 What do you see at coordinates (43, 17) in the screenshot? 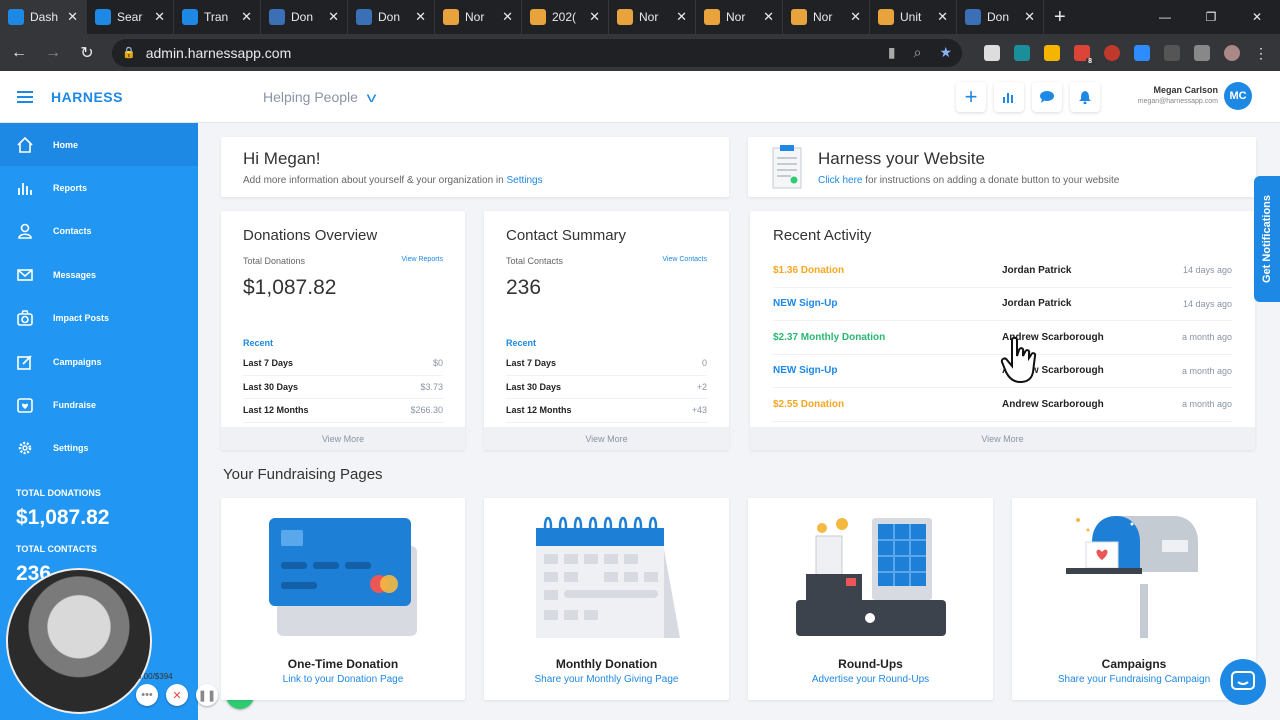
I see `browser-tab: Dash ✕` at bounding box center [43, 17].